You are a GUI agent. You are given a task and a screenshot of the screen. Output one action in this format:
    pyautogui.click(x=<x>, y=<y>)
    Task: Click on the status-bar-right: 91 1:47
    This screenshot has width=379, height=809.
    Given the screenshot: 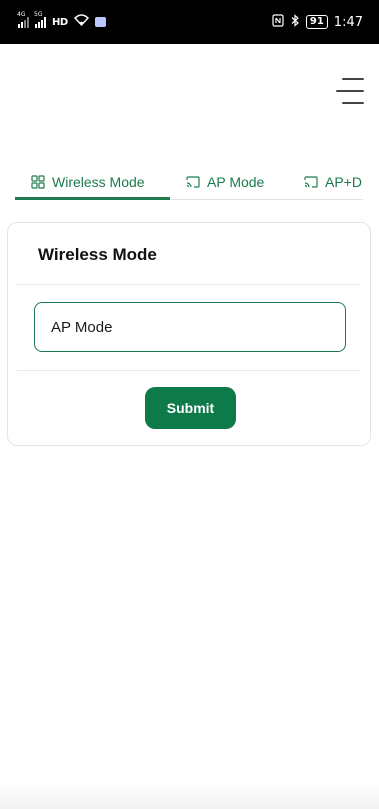 What is the action you would take?
    pyautogui.click(x=317, y=22)
    